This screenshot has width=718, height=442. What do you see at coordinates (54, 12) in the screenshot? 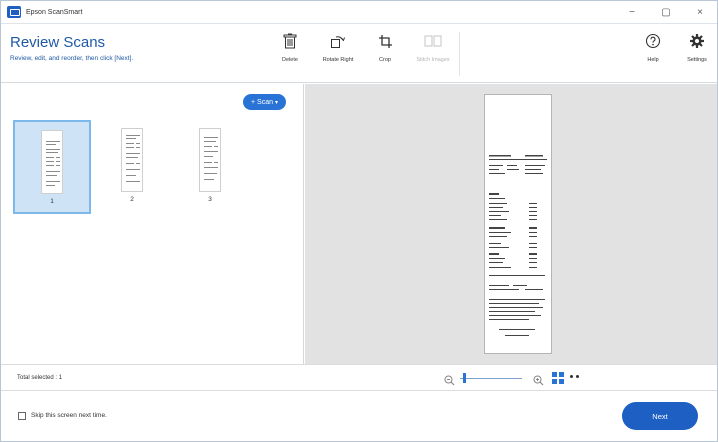
I see `window-title: Epson ScanSmart` at bounding box center [54, 12].